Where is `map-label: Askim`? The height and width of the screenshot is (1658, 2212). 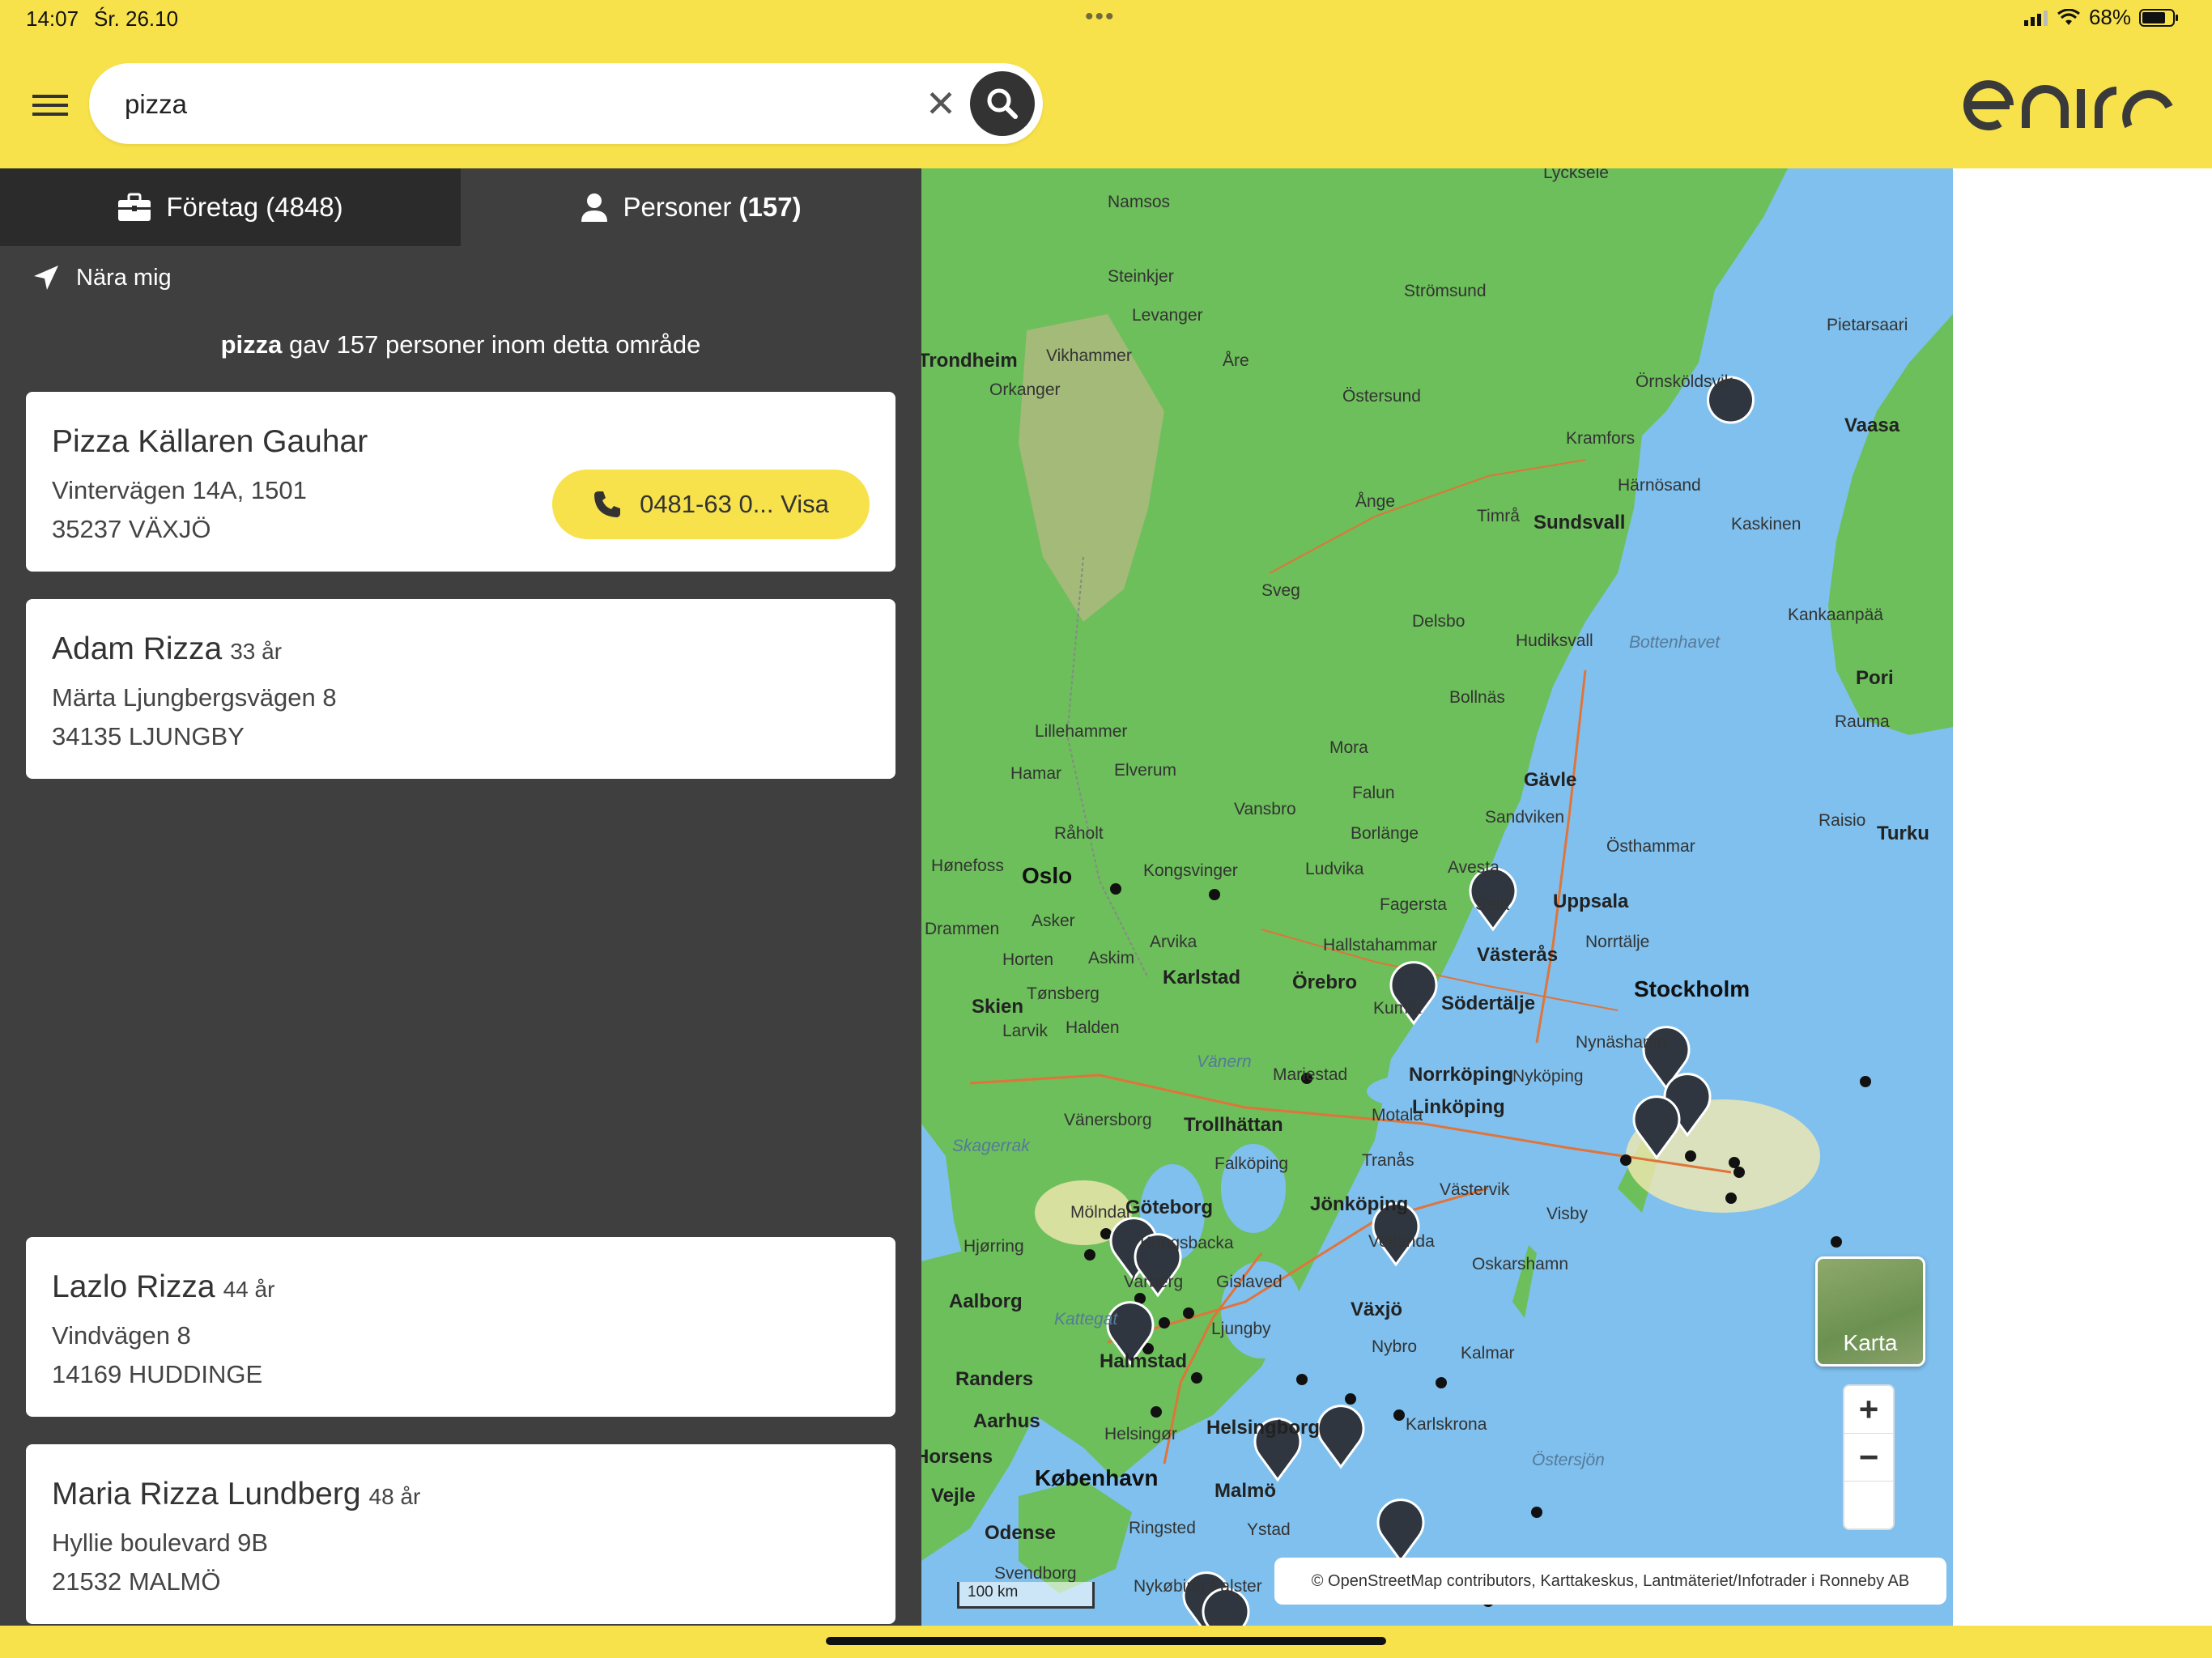 map-label: Askim is located at coordinates (1112, 958).